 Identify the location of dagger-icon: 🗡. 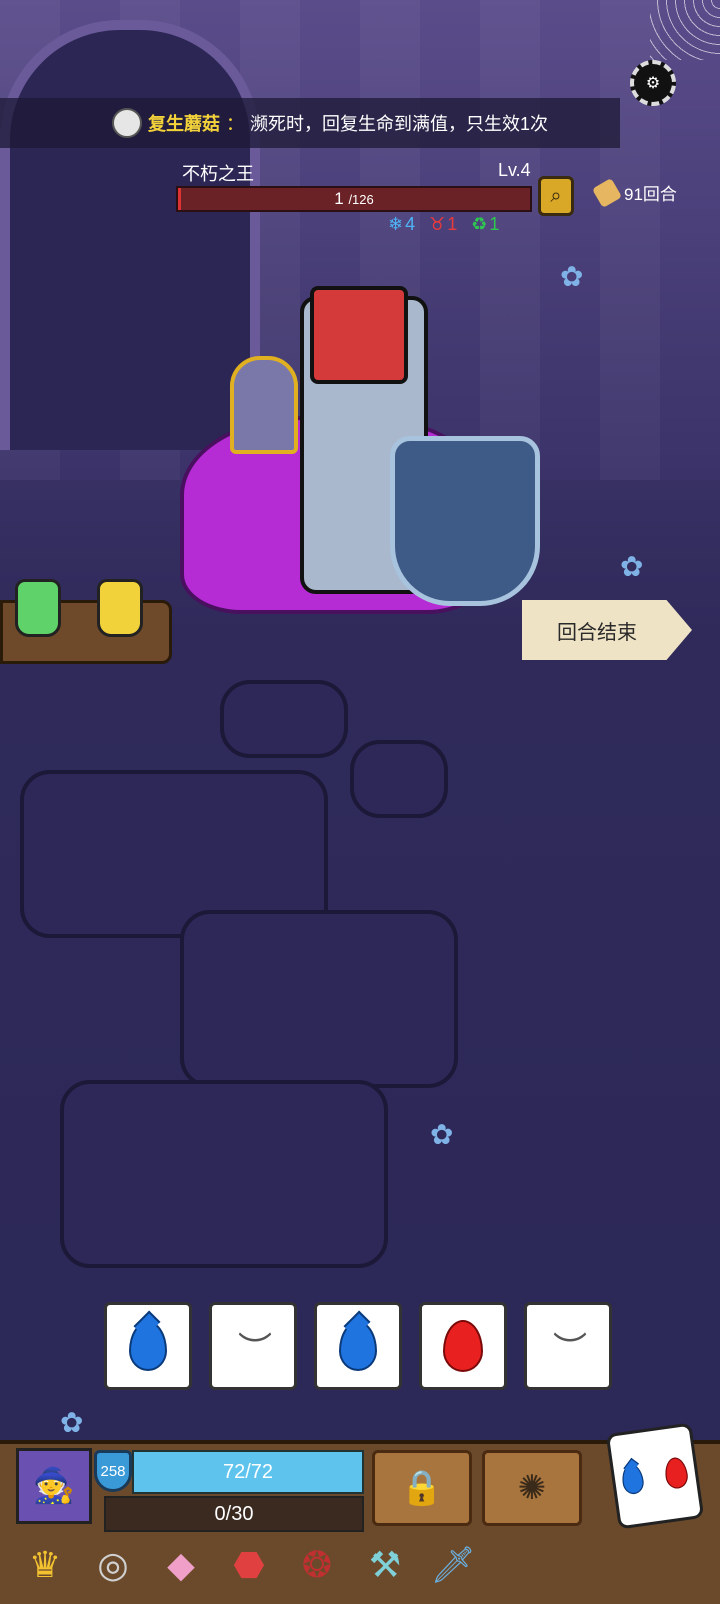
(453, 1565).